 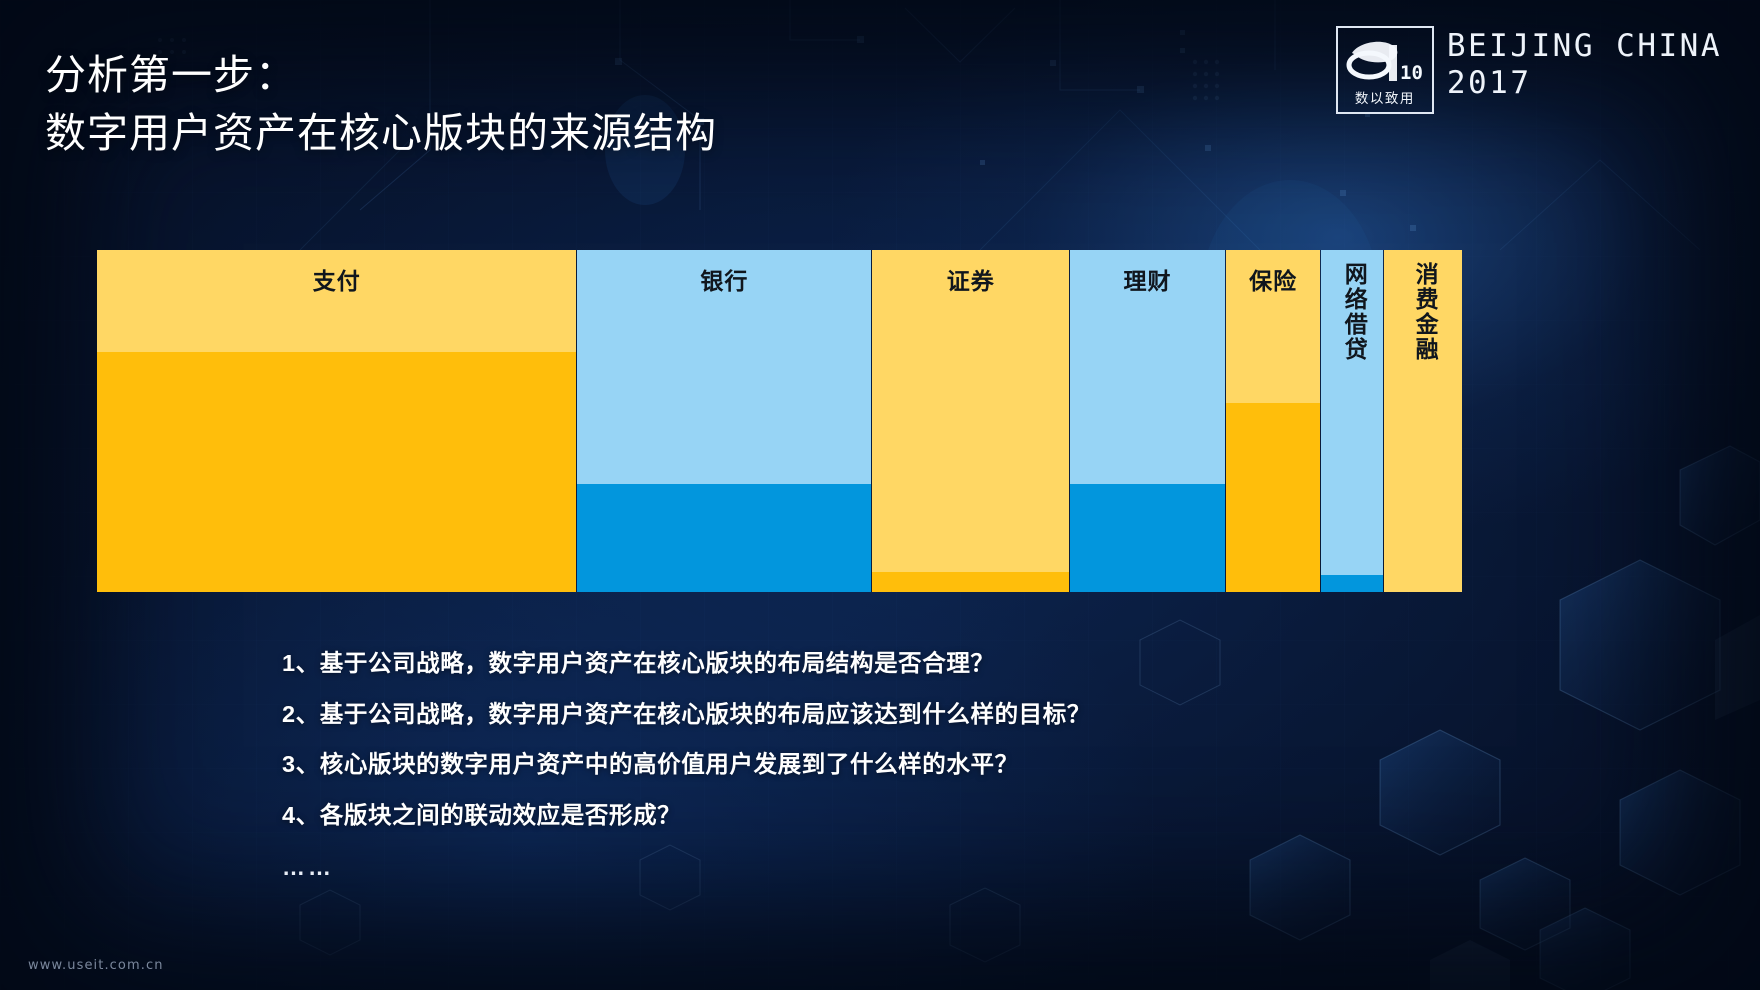 I want to click on question-item: 2、基于公司战略，数字用户资产在核心版块的布局应该达到什么样的目标？, so click(x=686, y=713).